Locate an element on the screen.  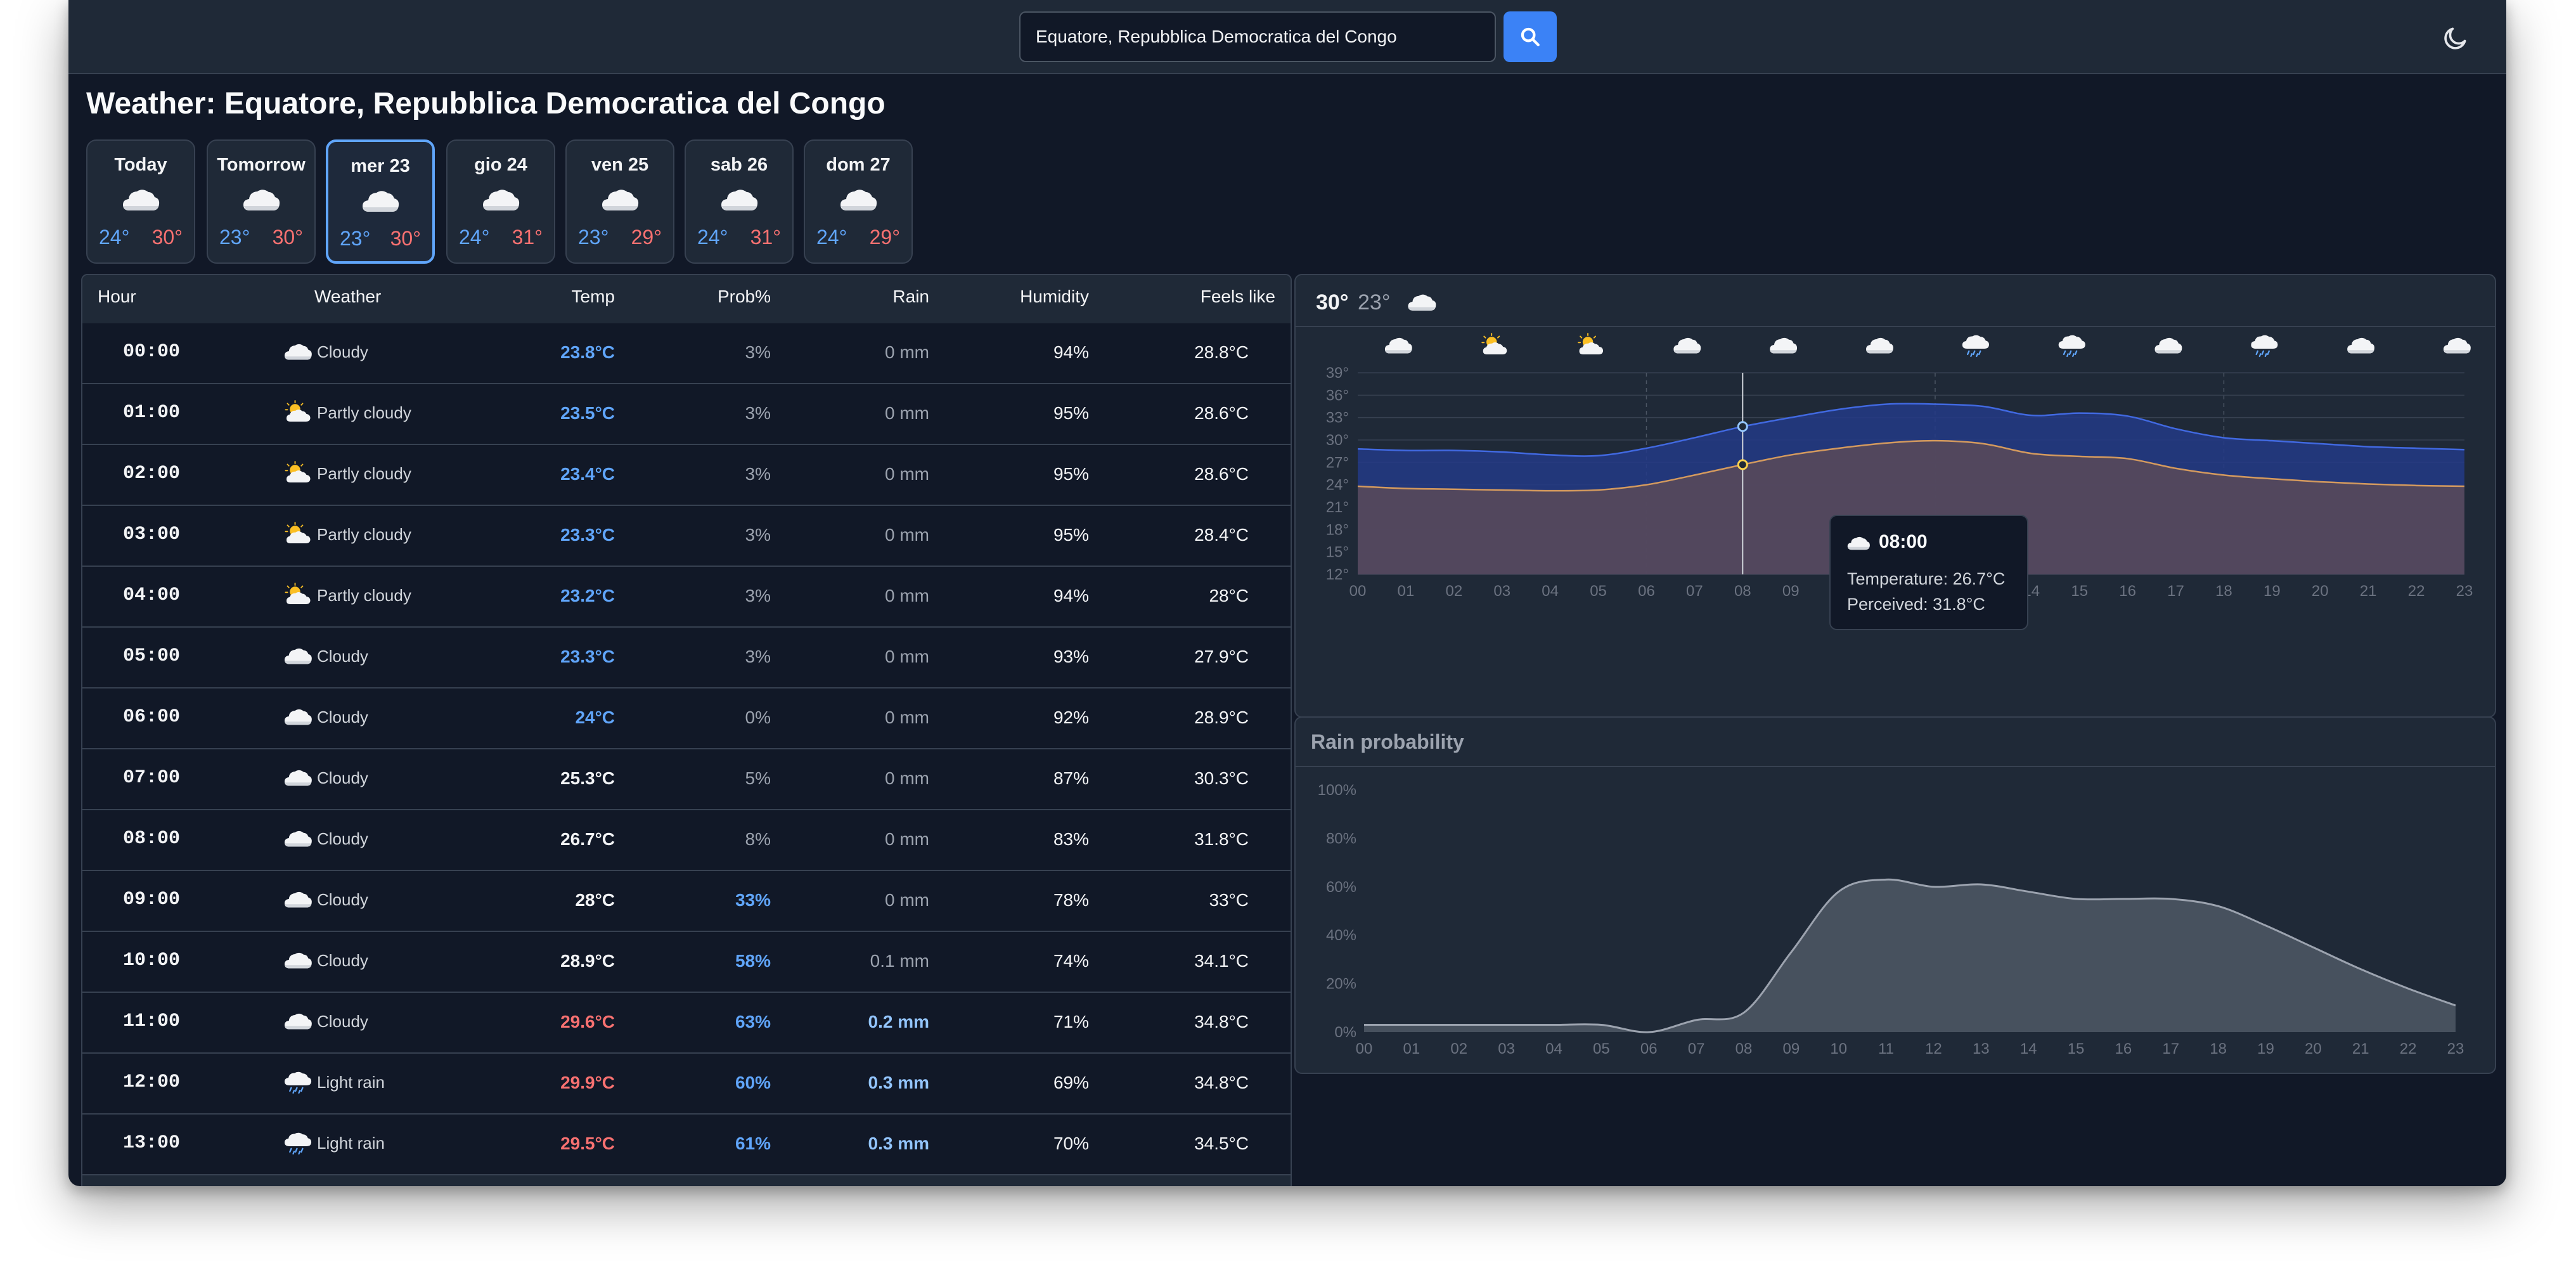
search-icon is located at coordinates (1530, 36).